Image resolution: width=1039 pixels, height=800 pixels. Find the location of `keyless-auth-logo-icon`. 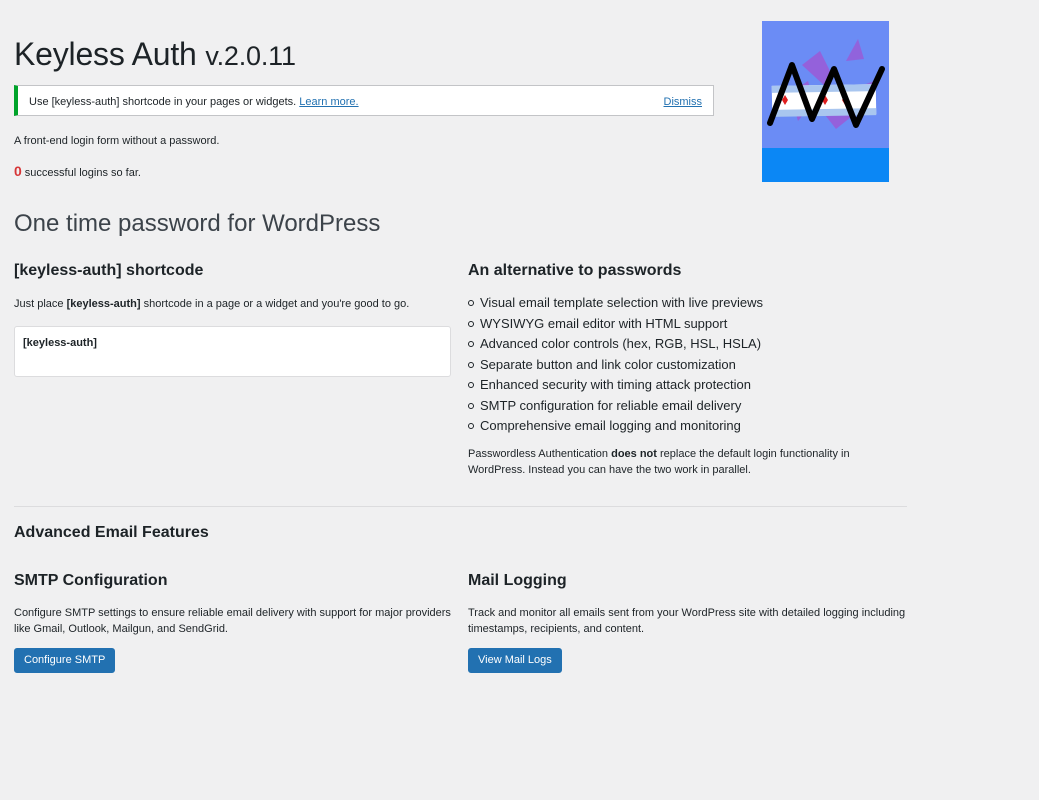

keyless-auth-logo-icon is located at coordinates (825, 101).